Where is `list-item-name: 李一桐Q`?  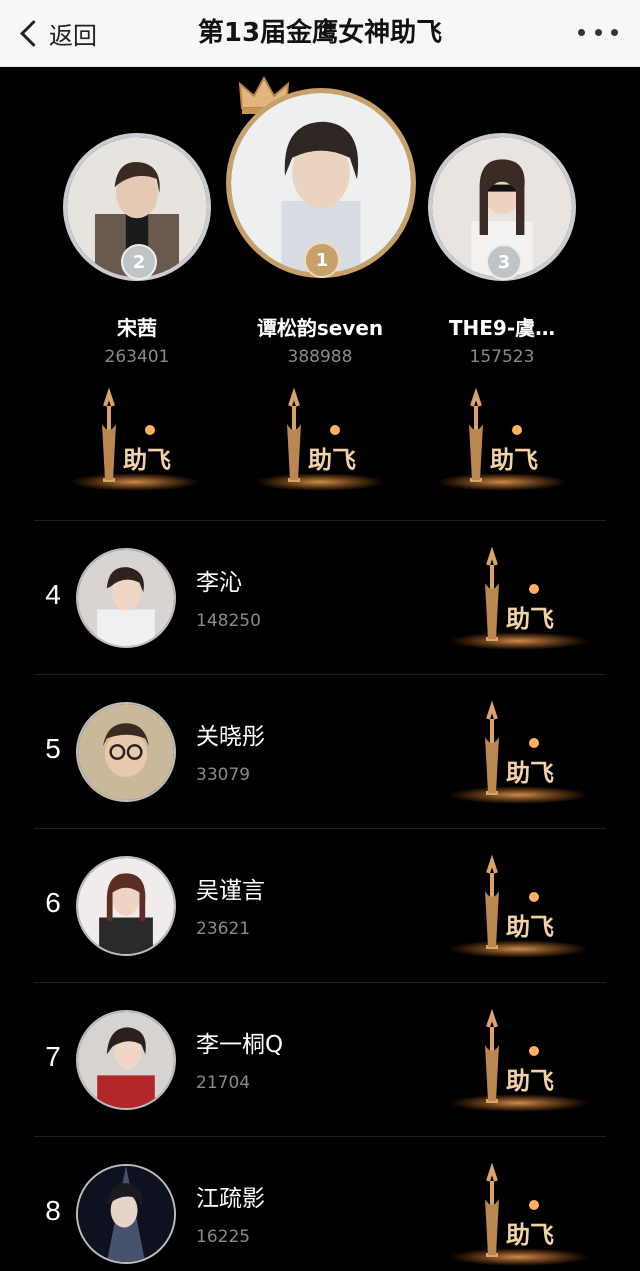 list-item-name: 李一桐Q is located at coordinates (240, 1045).